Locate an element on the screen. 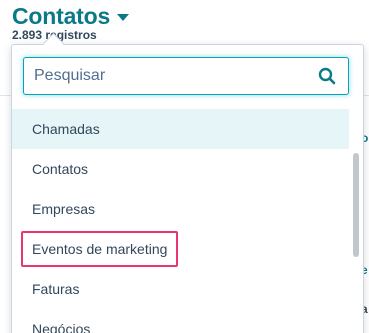  option-empresas: Empresas is located at coordinates (180, 209).